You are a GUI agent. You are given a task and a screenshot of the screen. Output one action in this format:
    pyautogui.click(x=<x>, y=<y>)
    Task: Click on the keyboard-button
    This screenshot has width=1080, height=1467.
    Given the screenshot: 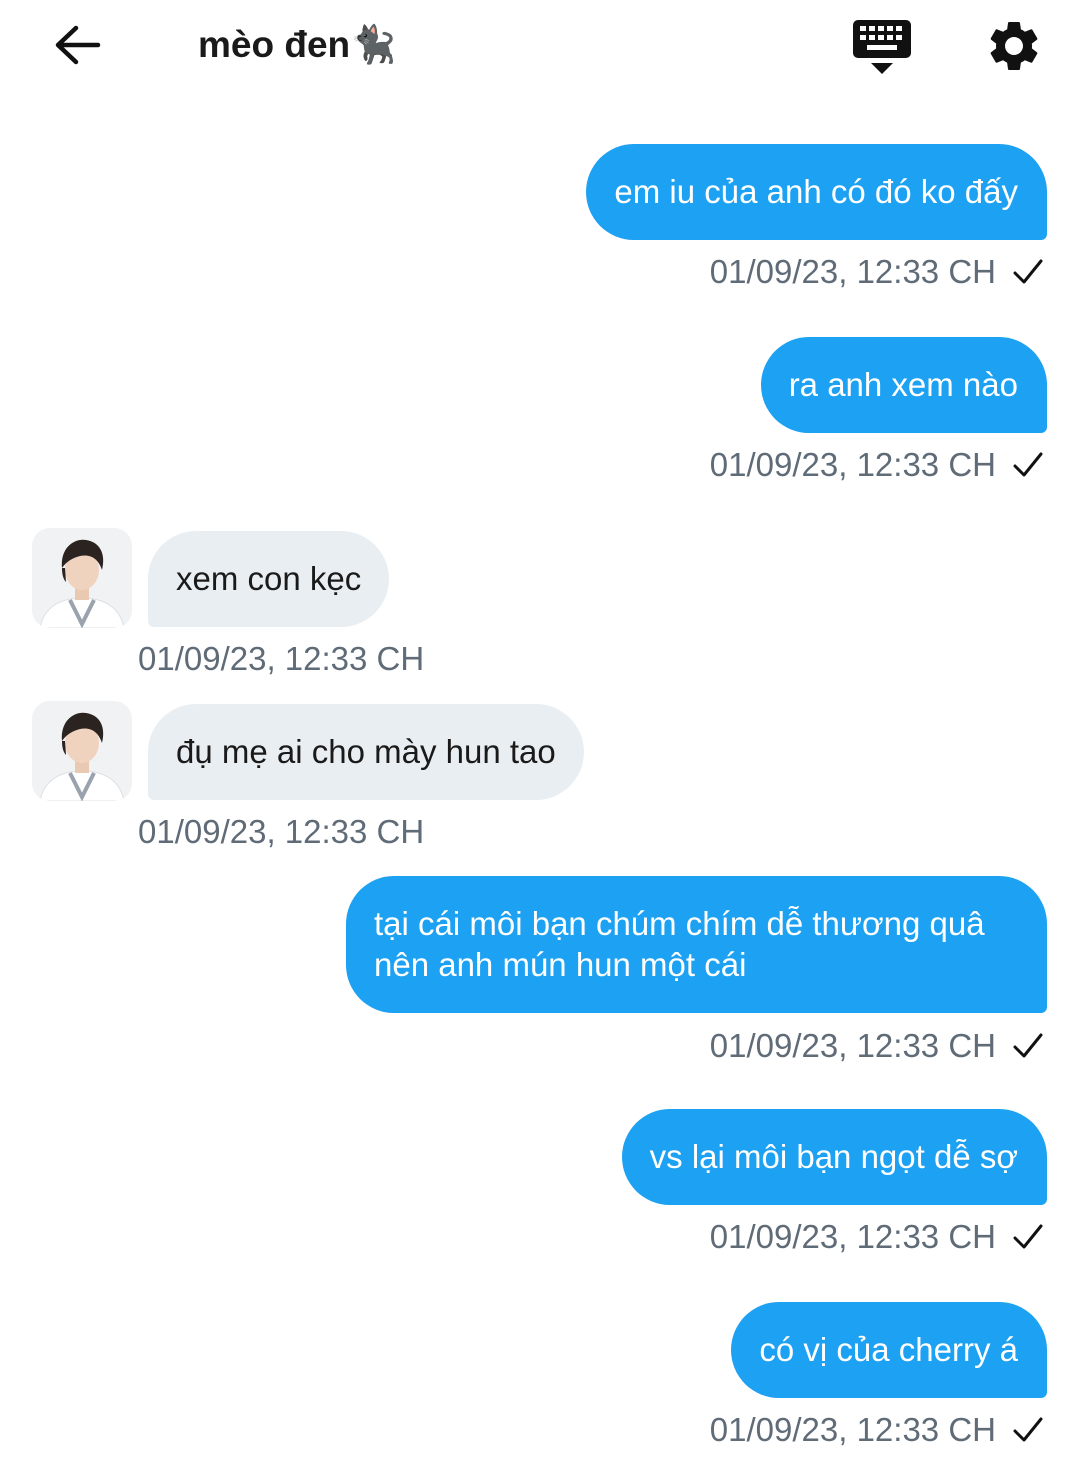 What is the action you would take?
    pyautogui.click(x=882, y=47)
    